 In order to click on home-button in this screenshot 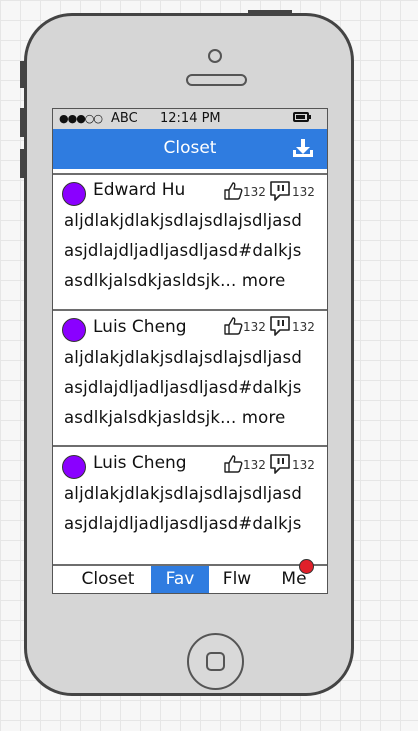, I will do `click(215, 661)`.